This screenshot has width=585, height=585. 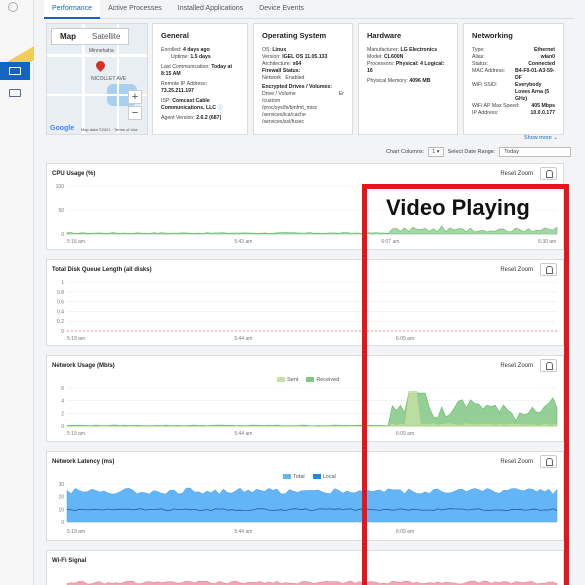 What do you see at coordinates (100, 65) in the screenshot?
I see `location-pin-icon` at bounding box center [100, 65].